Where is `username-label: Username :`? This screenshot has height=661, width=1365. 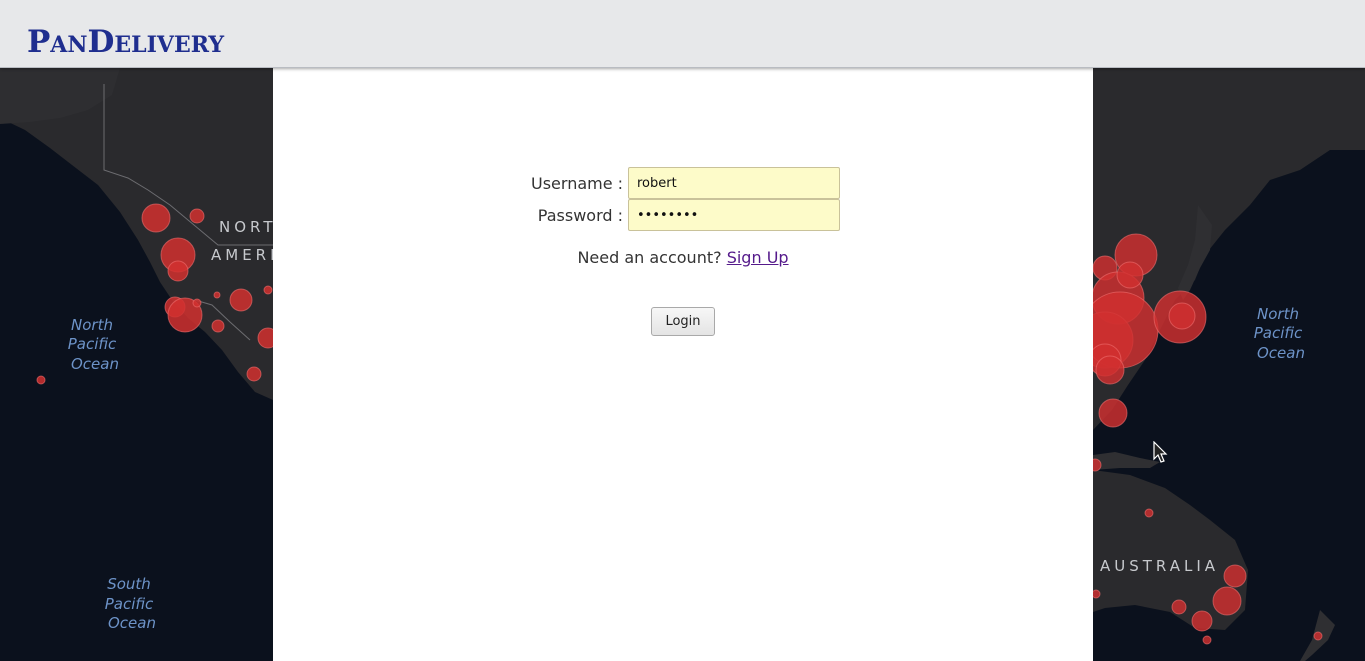
username-label: Username : is located at coordinates (577, 183).